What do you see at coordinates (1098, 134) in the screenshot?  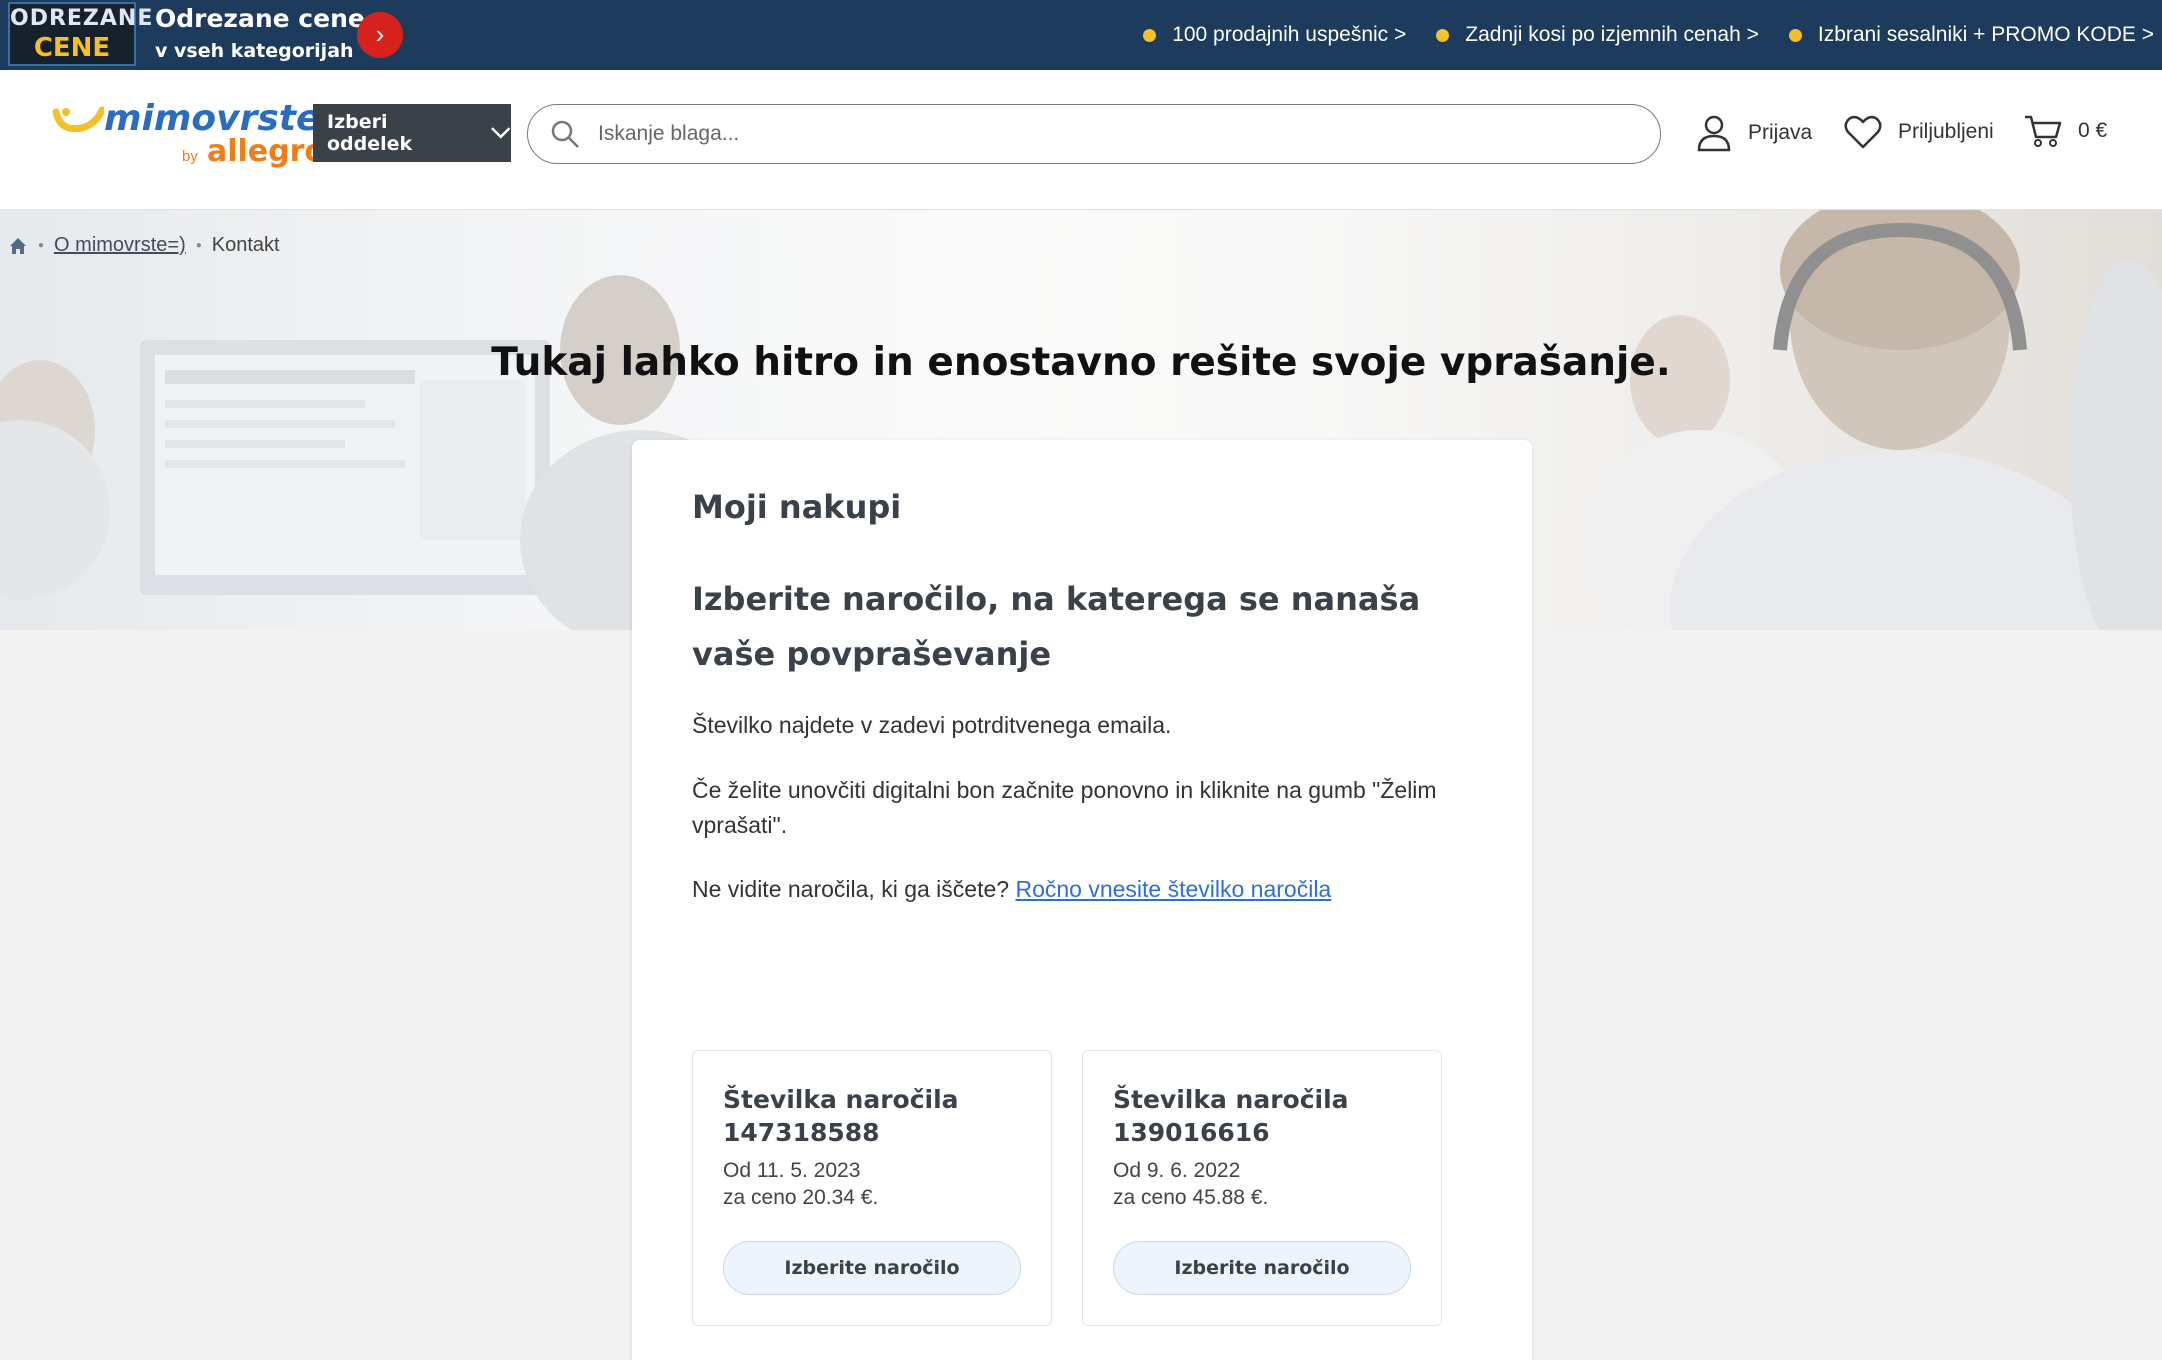 I see `search-input` at bounding box center [1098, 134].